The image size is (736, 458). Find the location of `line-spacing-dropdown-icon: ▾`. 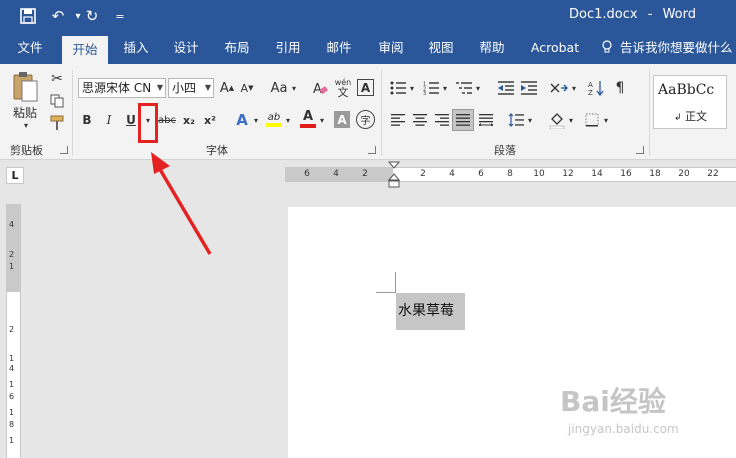

line-spacing-dropdown-icon: ▾ is located at coordinates (530, 120).